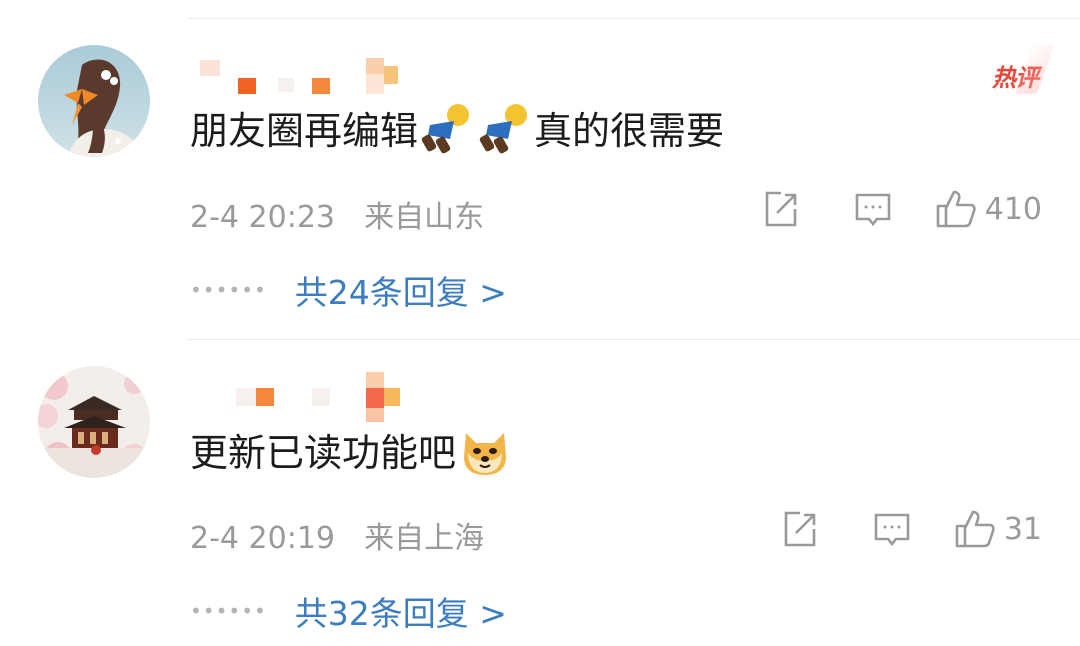 Image resolution: width=1080 pixels, height=646 pixels. I want to click on like-button: 31, so click(998, 529).